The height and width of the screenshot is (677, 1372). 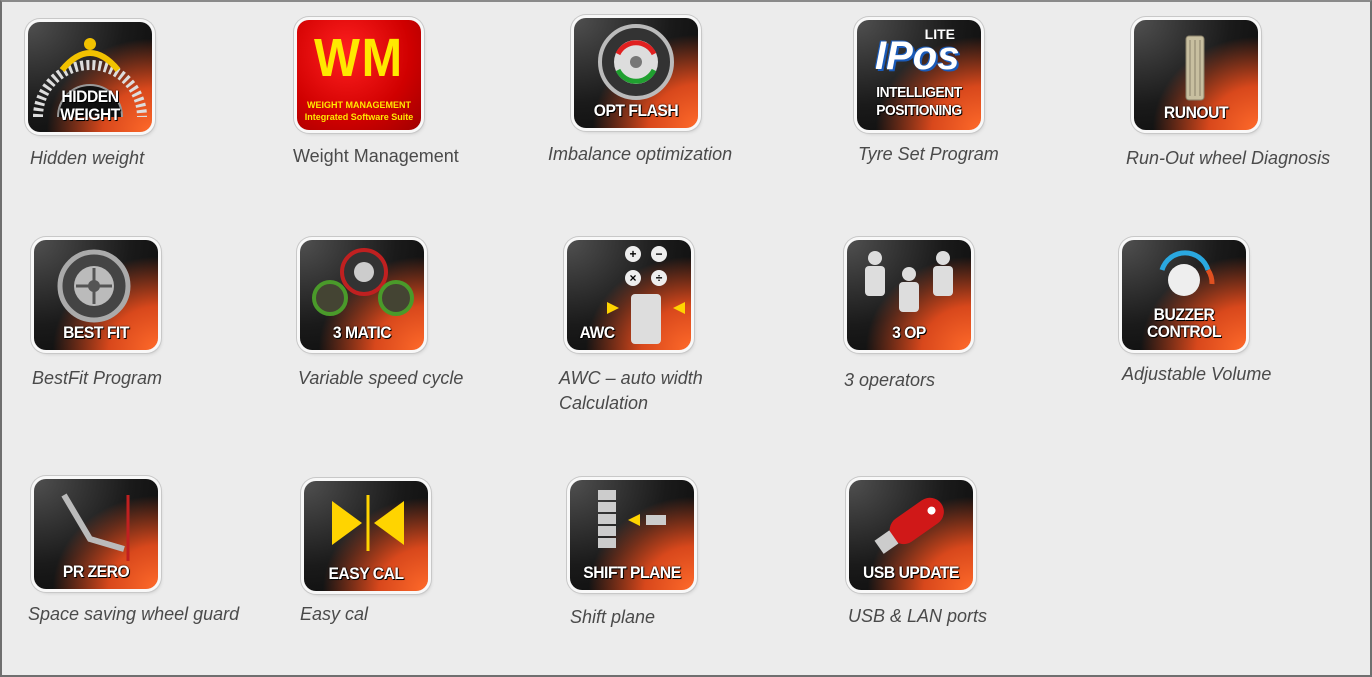 What do you see at coordinates (632, 572) in the screenshot?
I see `shift-plane-icon-text: SHIFT PLANE` at bounding box center [632, 572].